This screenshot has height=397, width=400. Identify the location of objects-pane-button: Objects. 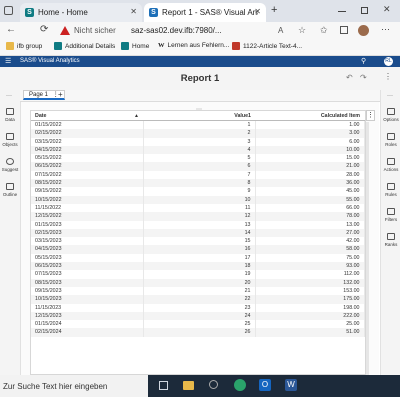
(10, 140).